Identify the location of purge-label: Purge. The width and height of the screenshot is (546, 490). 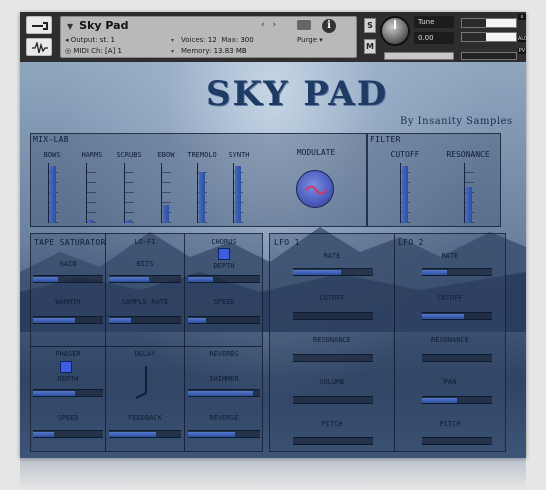
(307, 40).